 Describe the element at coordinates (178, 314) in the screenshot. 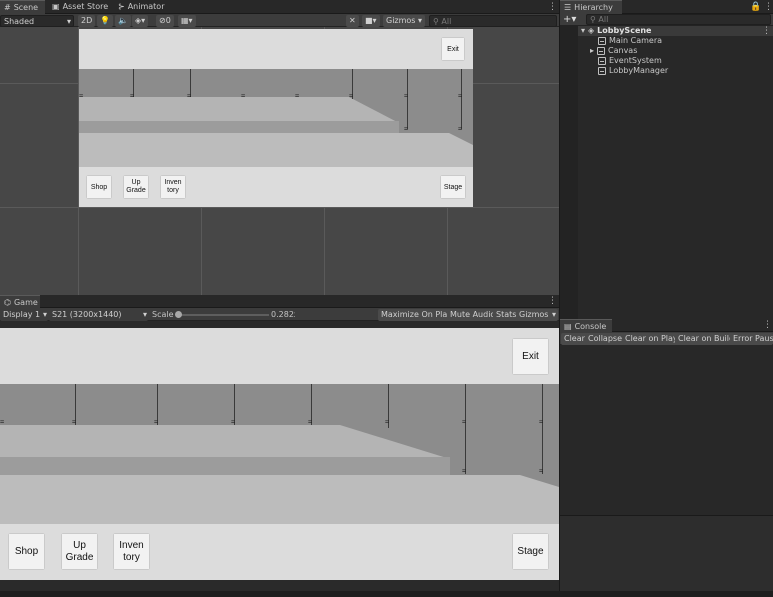

I see `scale-slider-handle` at that location.